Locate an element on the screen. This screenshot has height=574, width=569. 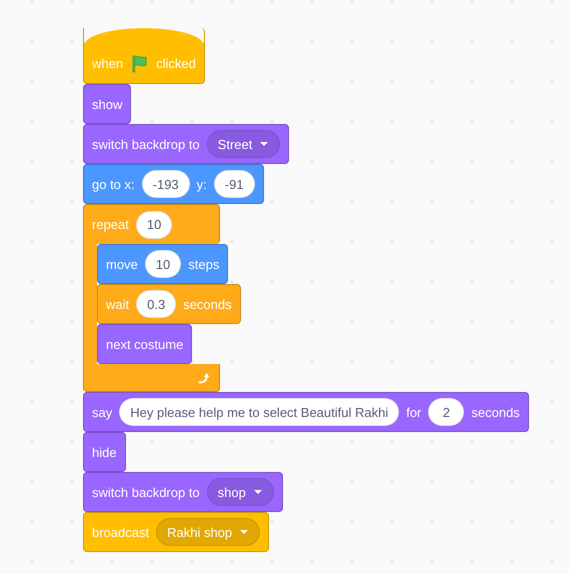
block-label: for is located at coordinates (414, 412).